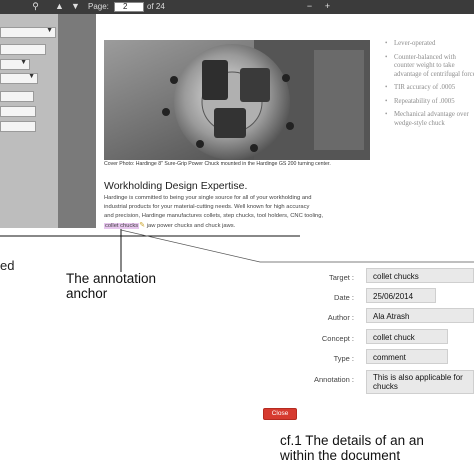  I want to click on date-label: Date :, so click(343, 297).